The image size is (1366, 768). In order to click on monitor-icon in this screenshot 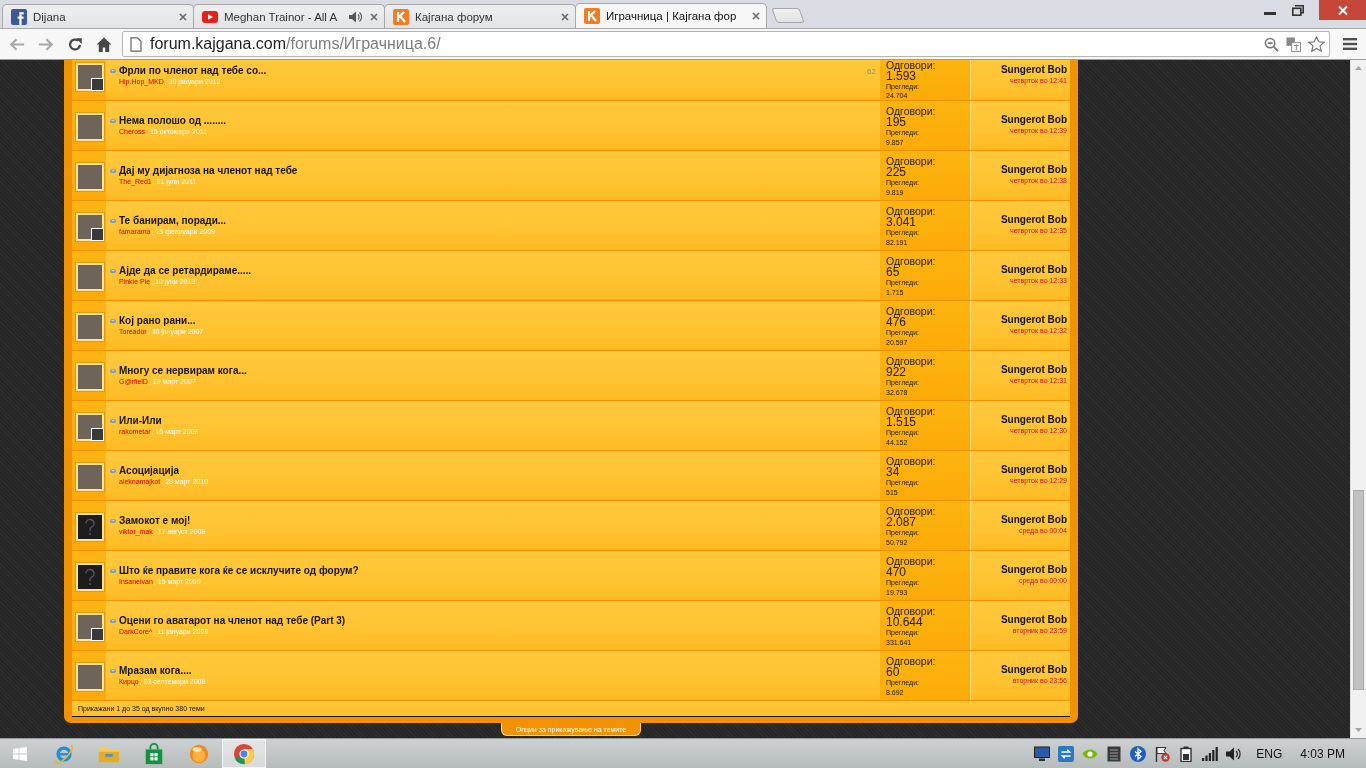, I will do `click(1042, 753)`.